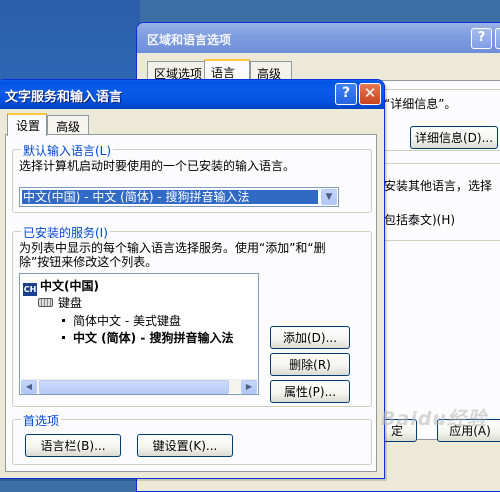  I want to click on scroll-left-icon: ◀, so click(29, 387).